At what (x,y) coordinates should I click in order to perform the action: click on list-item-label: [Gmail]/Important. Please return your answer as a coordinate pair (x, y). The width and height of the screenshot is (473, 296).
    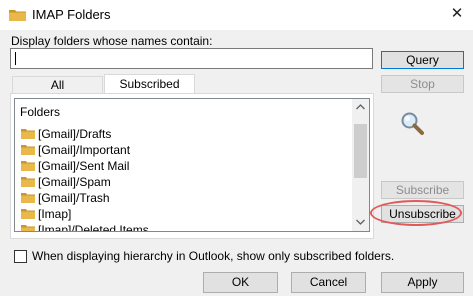
    Looking at the image, I should click on (84, 150).